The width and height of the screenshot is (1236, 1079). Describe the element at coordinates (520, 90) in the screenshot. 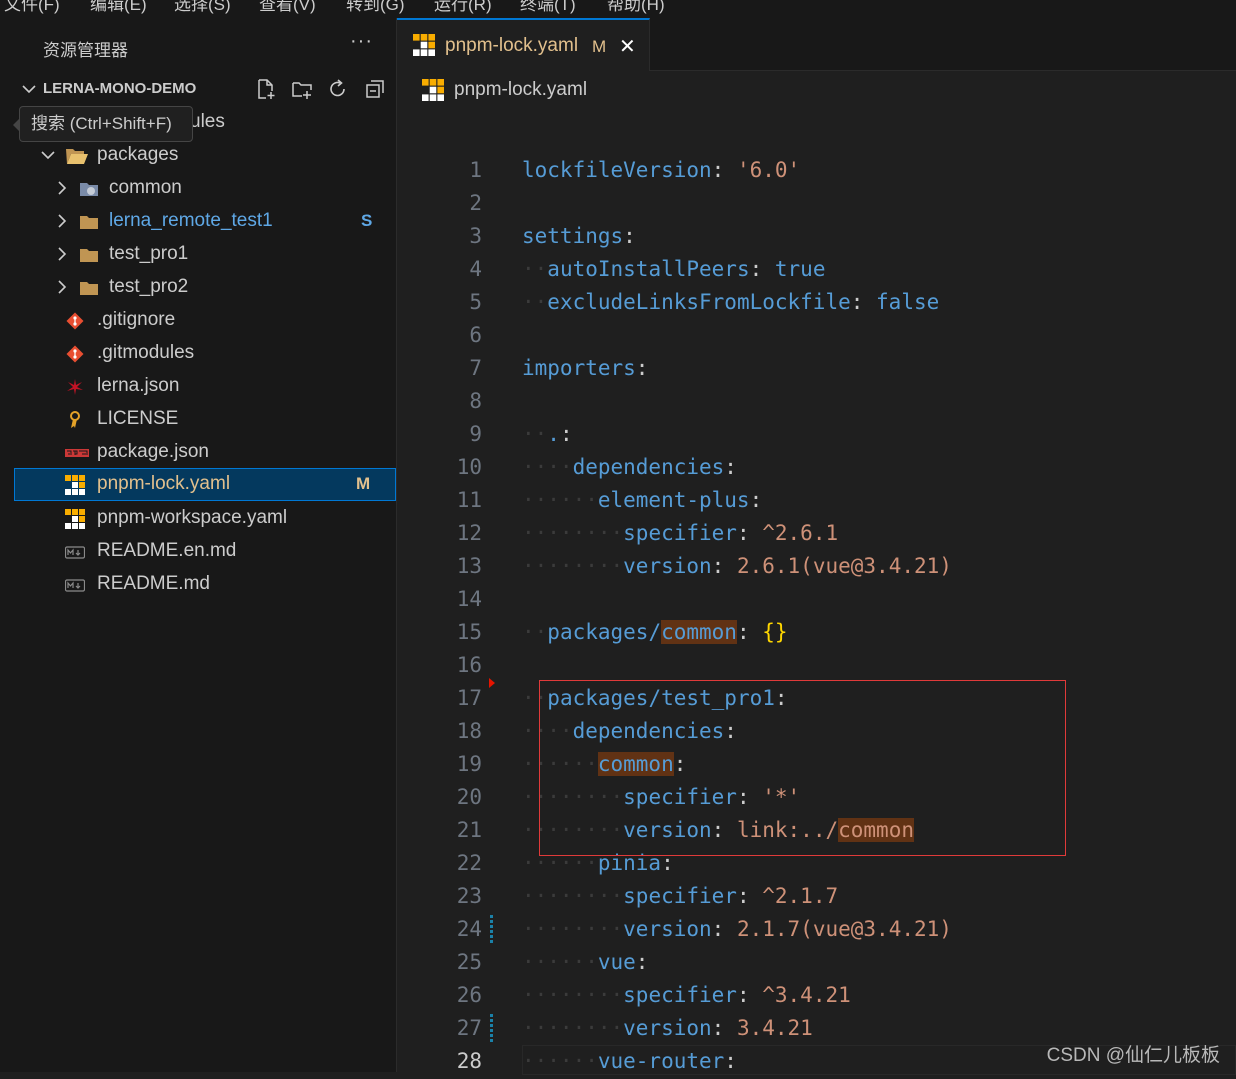

I see `breadcrumb-file: pnpm-lock.yaml` at that location.